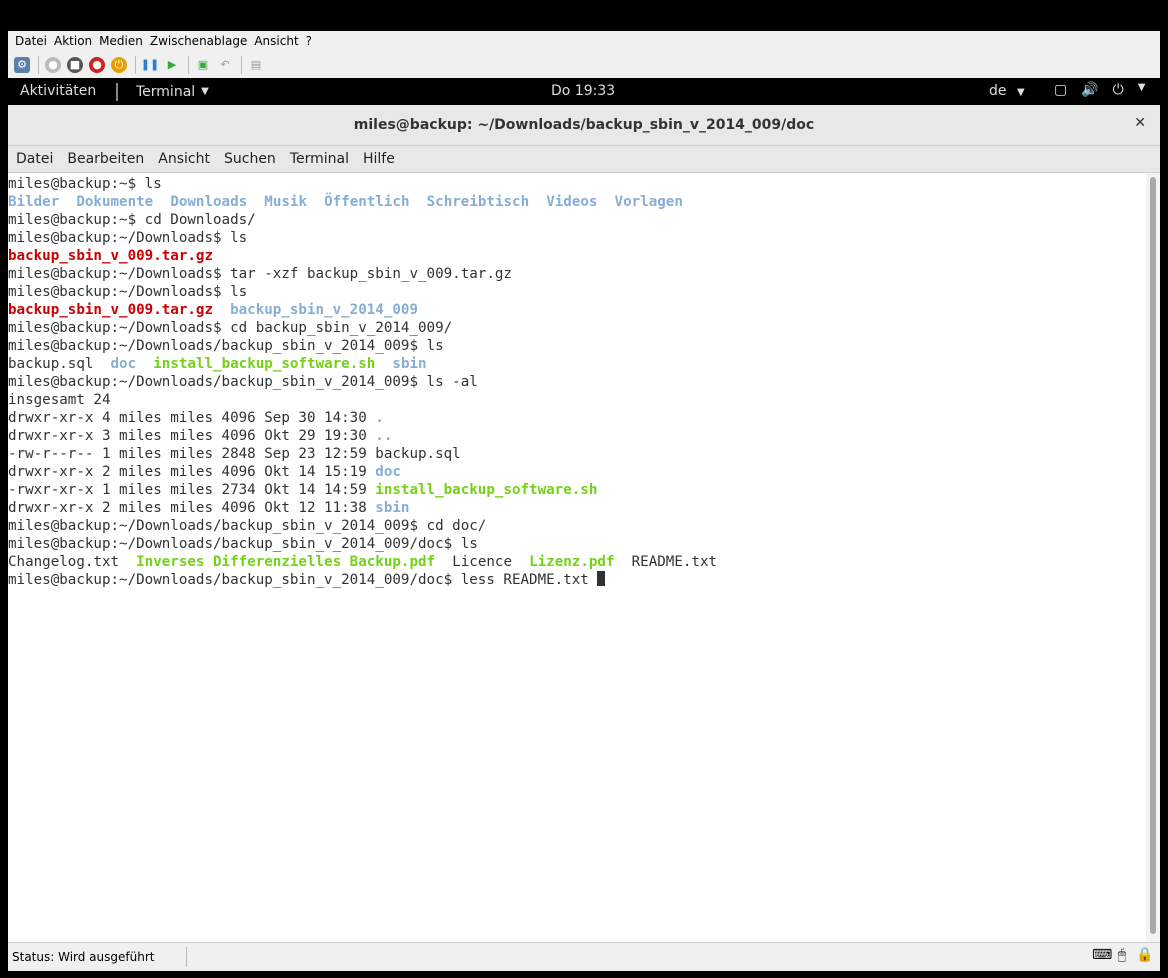 This screenshot has height=978, width=1168. I want to click on terminal-text: Changelog.txt, so click(64, 562).